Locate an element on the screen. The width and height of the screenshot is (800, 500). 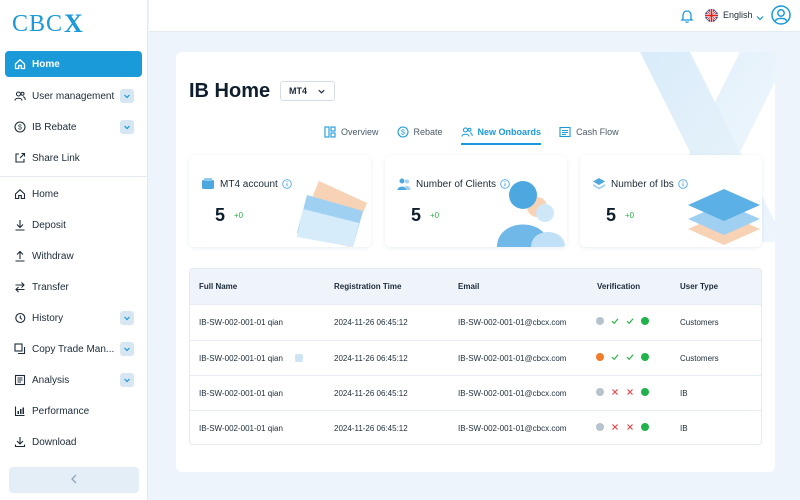
bell-icon is located at coordinates (687, 16).